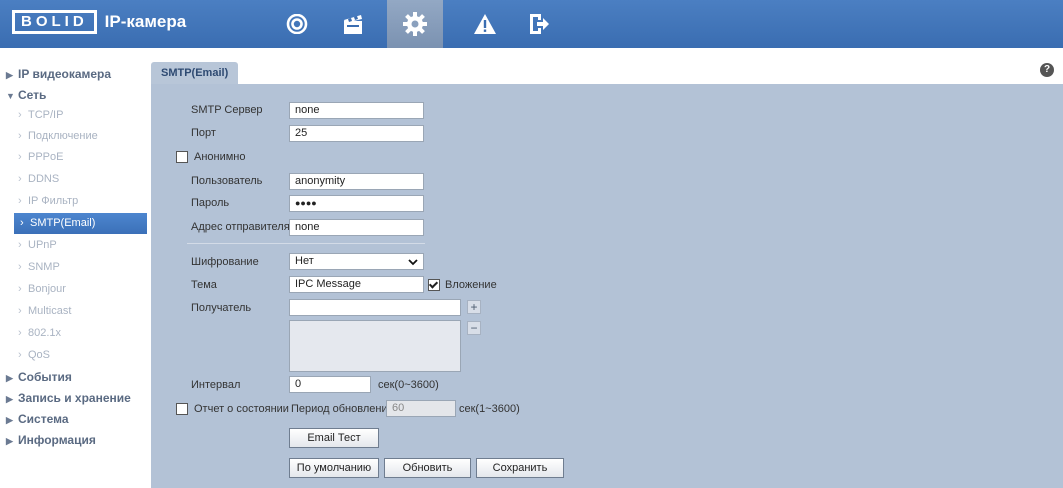  What do you see at coordinates (145, 21) in the screenshot?
I see `app-title: IP-камера` at bounding box center [145, 21].